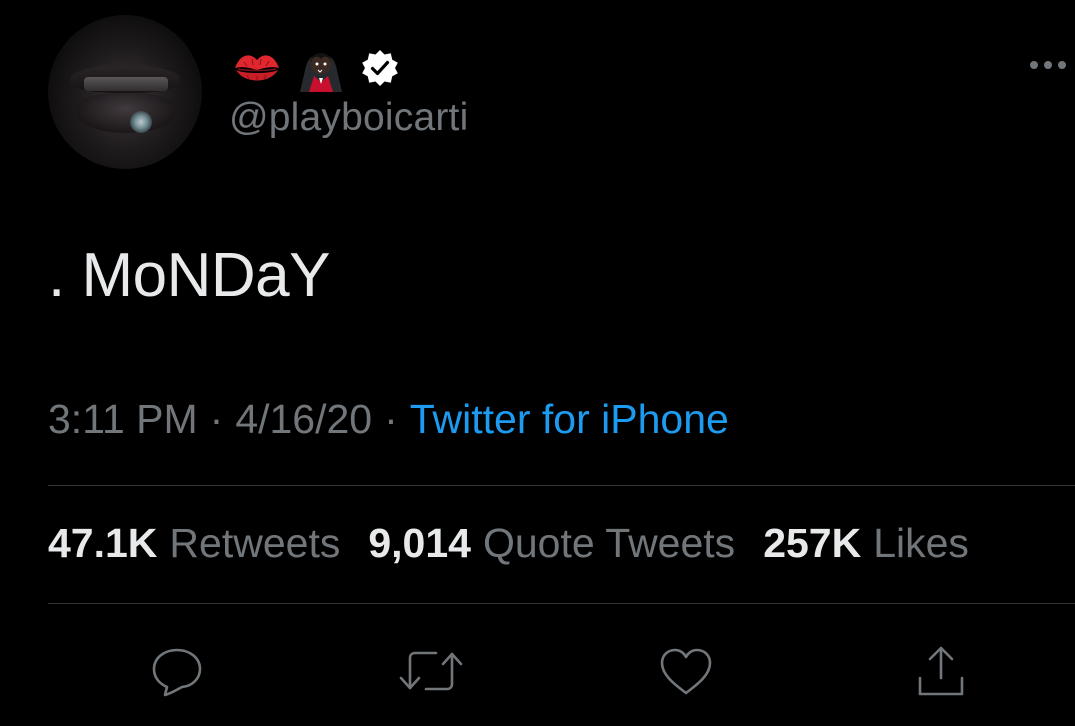 The height and width of the screenshot is (726, 1075). Describe the element at coordinates (609, 543) in the screenshot. I see `quote-tweets-label: Quote Tweets` at that location.